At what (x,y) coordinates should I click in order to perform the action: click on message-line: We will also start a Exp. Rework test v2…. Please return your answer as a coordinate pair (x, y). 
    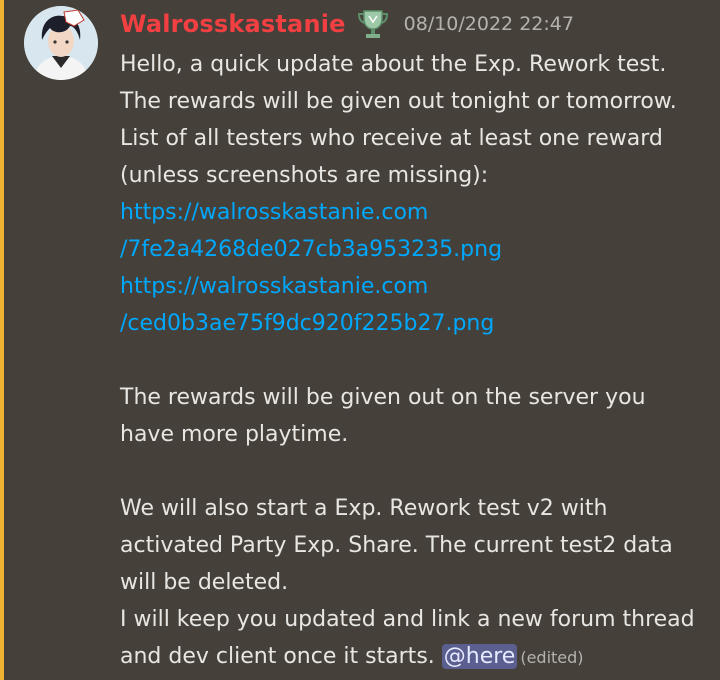
    Looking at the image, I should click on (364, 508).